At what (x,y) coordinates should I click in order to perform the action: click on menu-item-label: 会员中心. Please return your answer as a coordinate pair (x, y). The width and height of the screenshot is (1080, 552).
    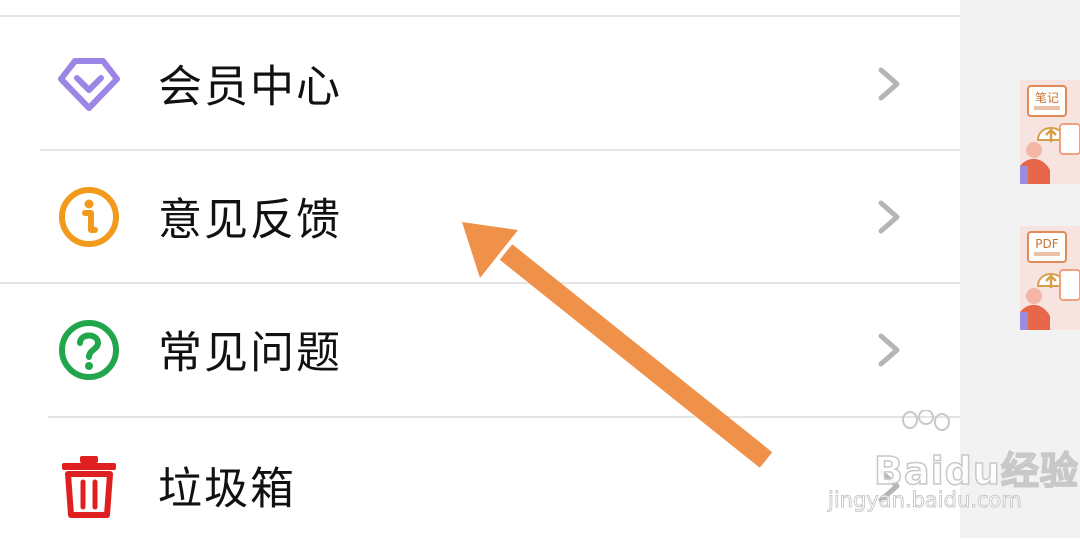
    Looking at the image, I should click on (250, 87).